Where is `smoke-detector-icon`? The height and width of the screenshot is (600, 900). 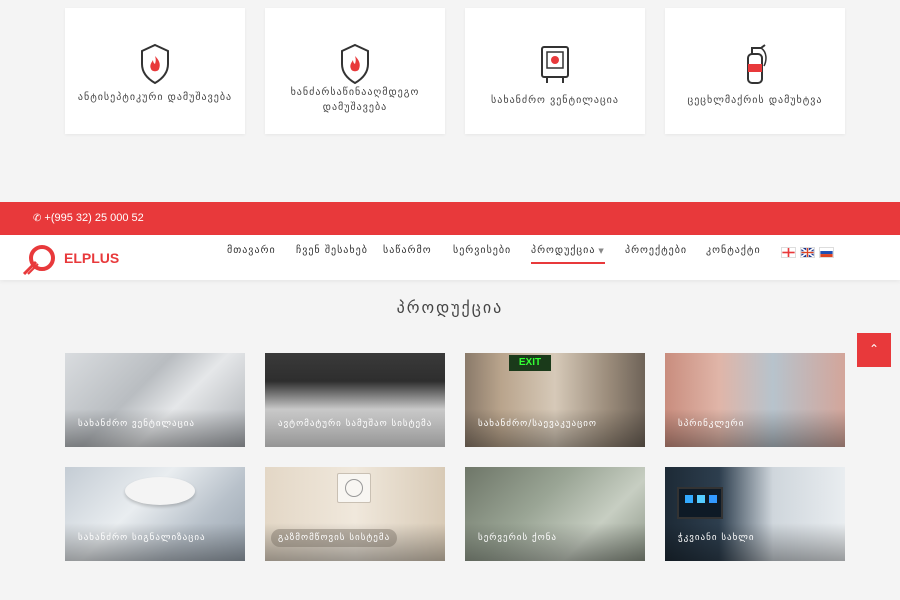 smoke-detector-icon is located at coordinates (160, 491).